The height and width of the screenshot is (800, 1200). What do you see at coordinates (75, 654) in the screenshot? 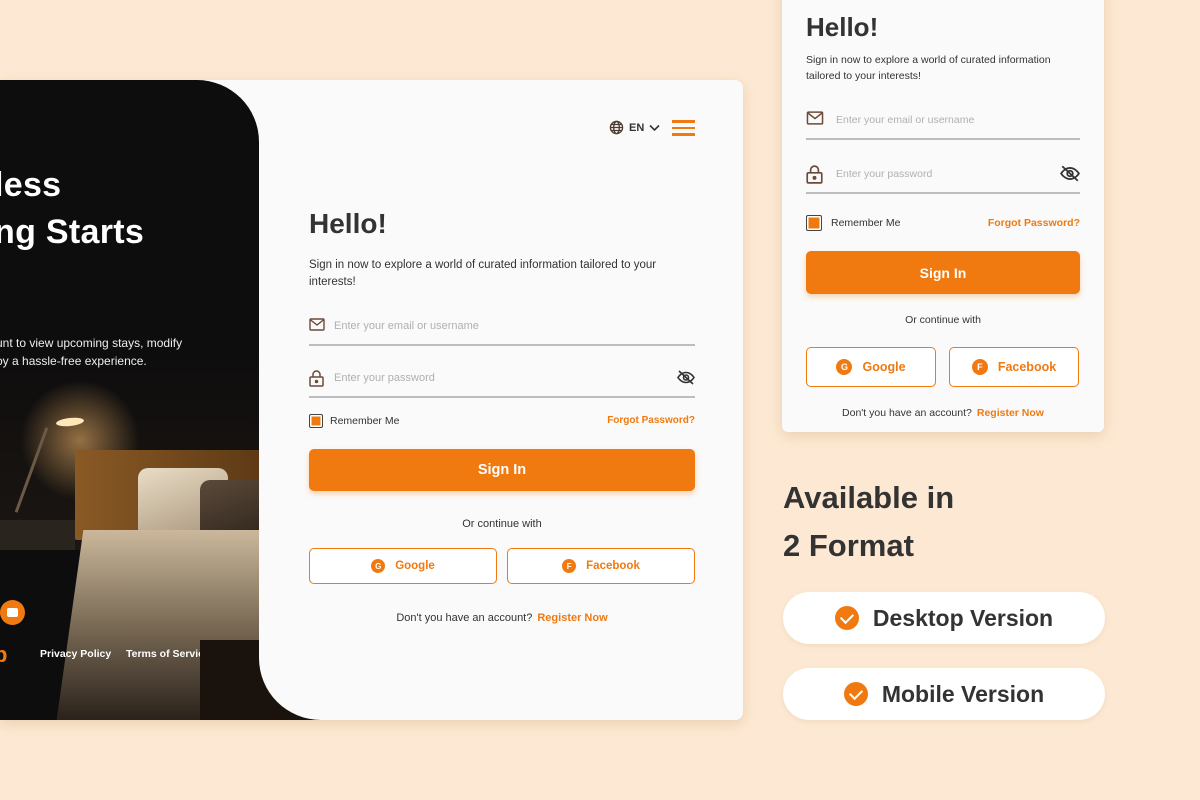
I see `privacy-policy-link: Privacy Policy` at bounding box center [75, 654].